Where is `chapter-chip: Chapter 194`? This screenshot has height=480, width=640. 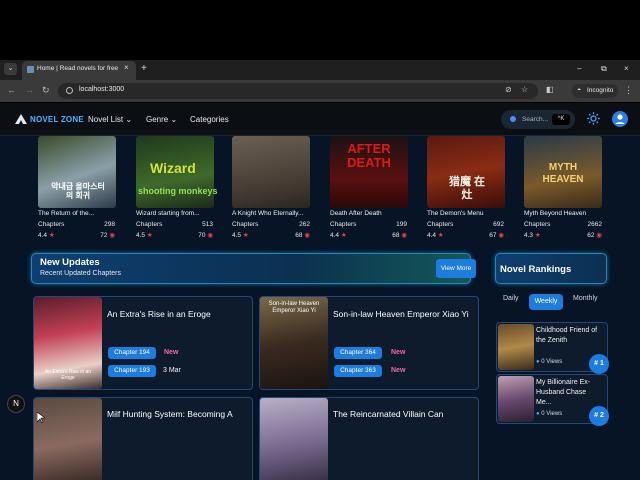 chapter-chip: Chapter 194 is located at coordinates (132, 353).